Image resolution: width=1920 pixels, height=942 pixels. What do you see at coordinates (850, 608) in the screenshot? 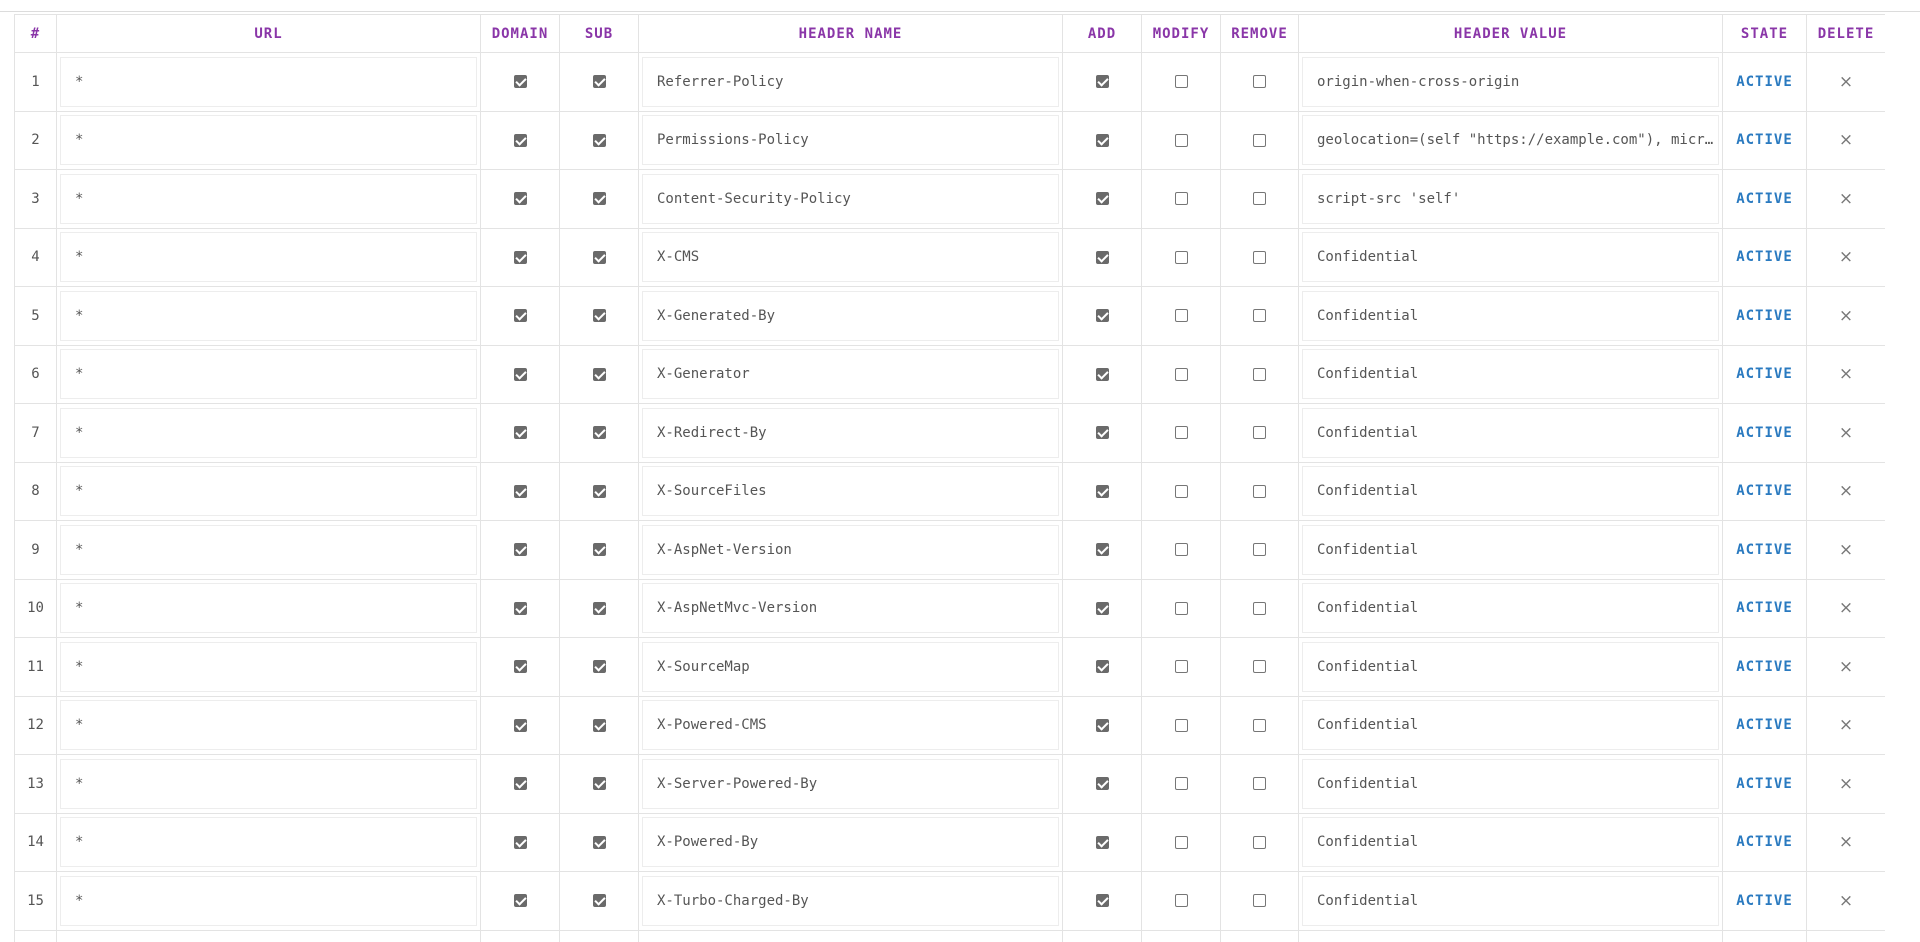
I see `header-name-input: X-AspNetMvc-Version` at bounding box center [850, 608].